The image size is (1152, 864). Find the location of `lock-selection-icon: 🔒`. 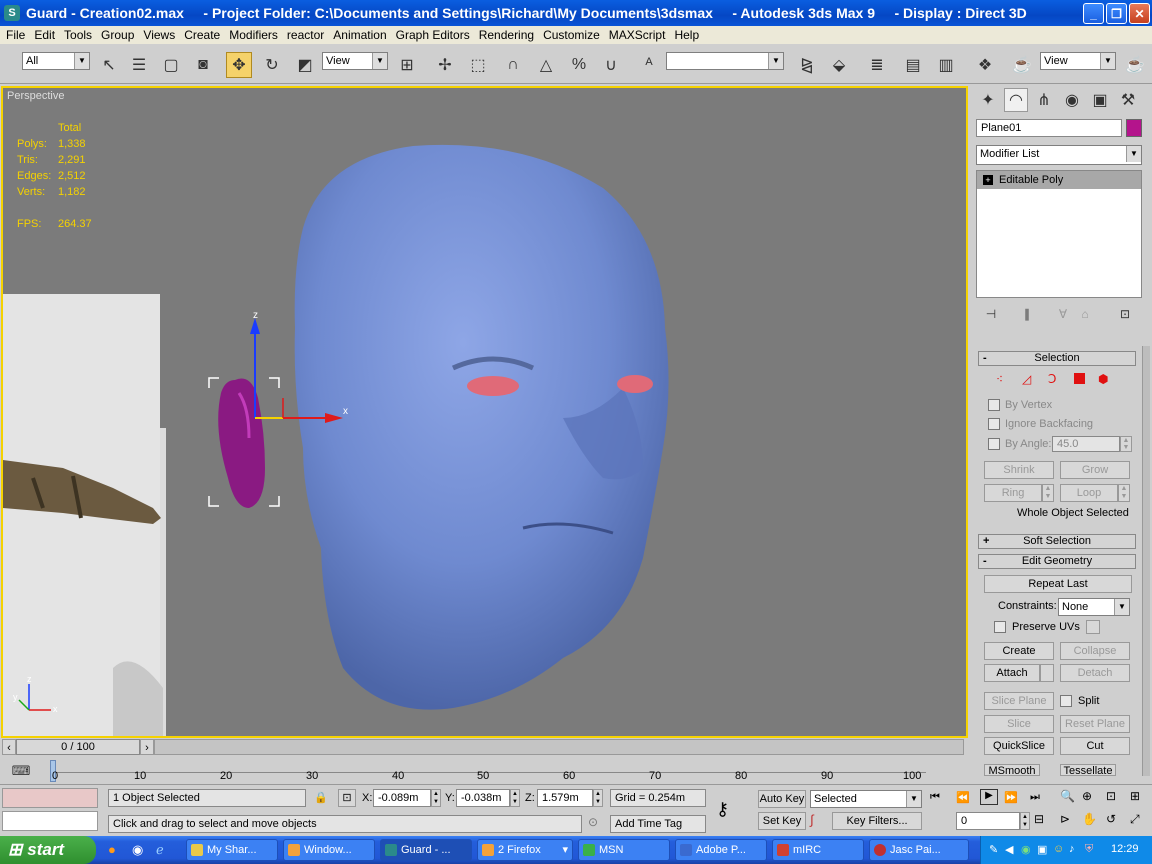

lock-selection-icon: 🔒 is located at coordinates (321, 797).